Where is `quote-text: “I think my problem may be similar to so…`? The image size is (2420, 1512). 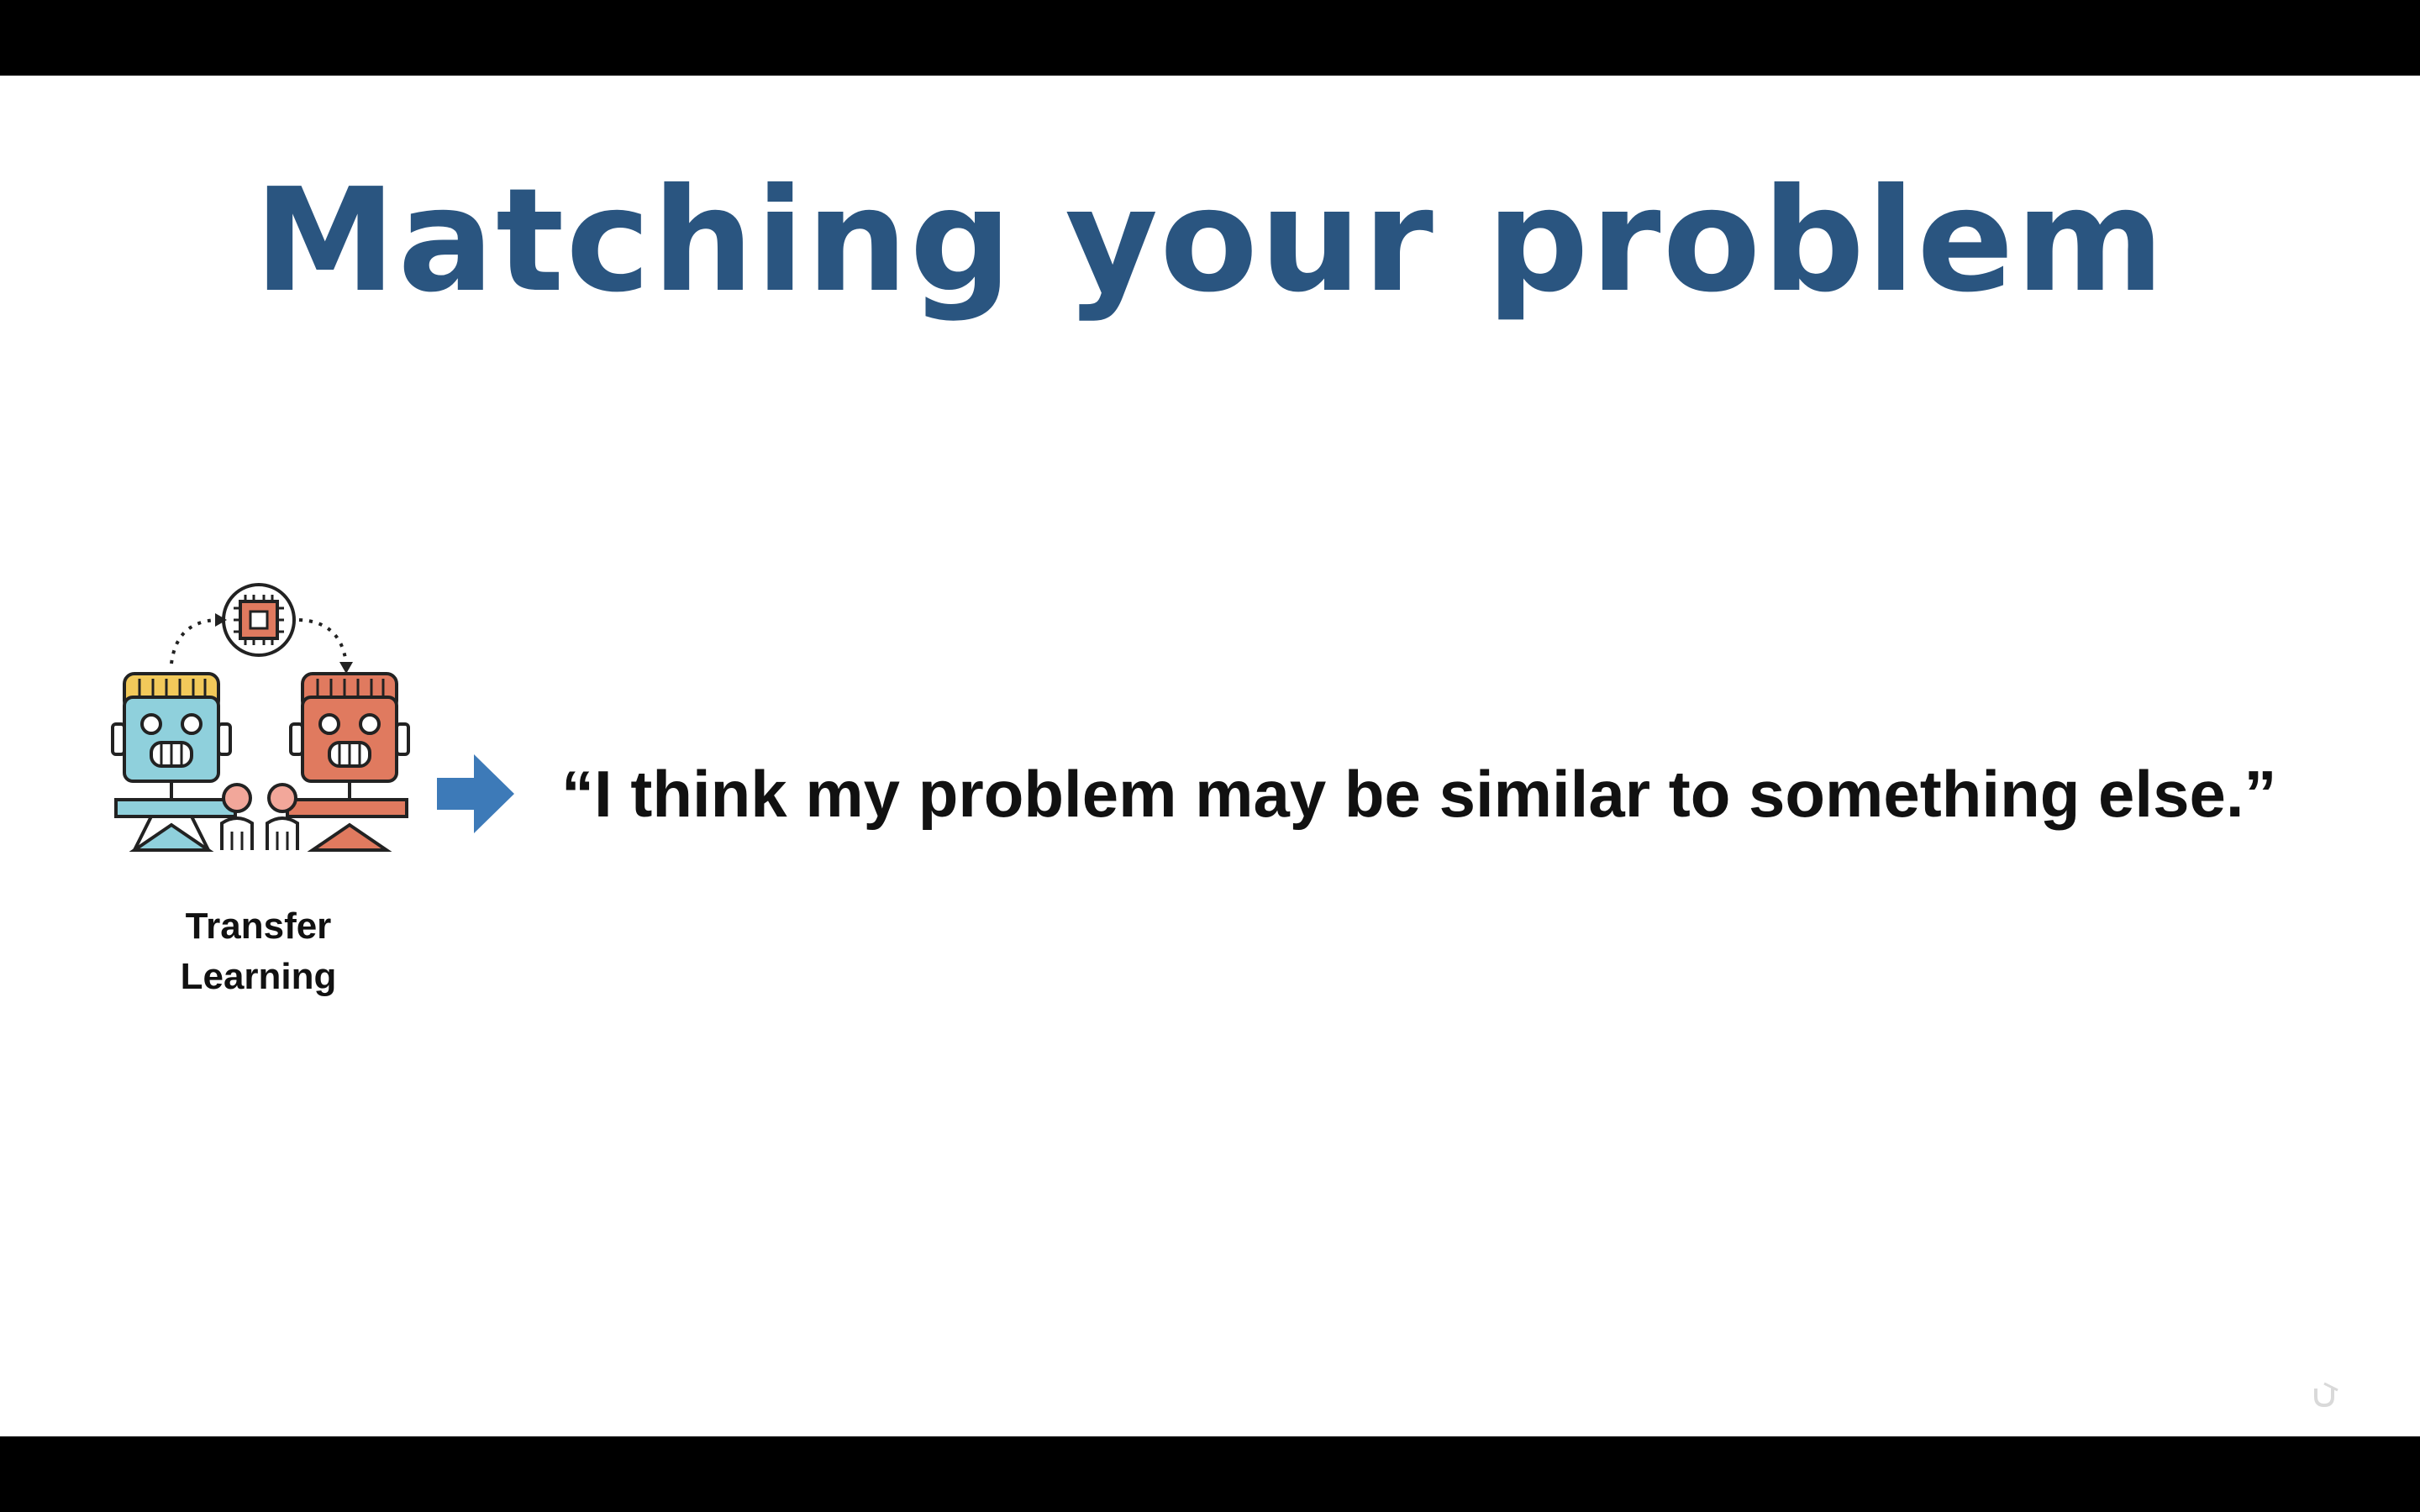 quote-text: “I think my problem may be similar to so… is located at coordinates (1419, 794).